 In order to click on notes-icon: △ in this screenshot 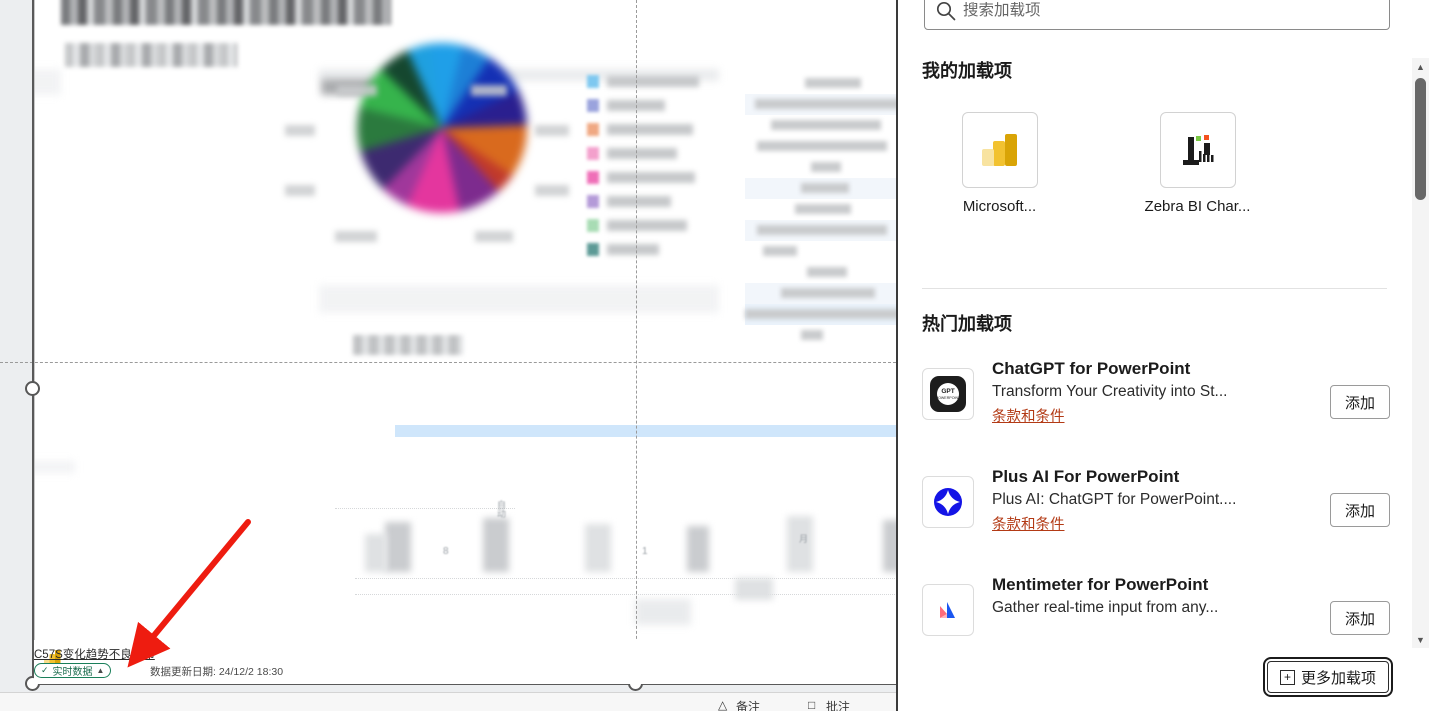, I will do `click(722, 704)`.